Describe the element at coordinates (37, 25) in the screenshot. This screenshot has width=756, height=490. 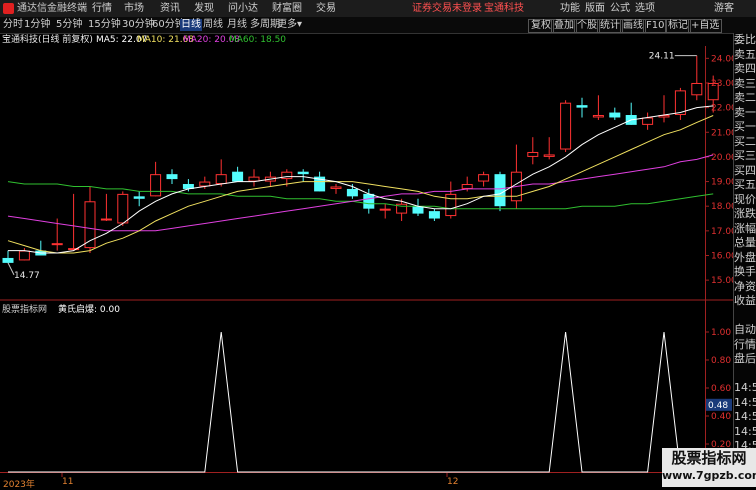
I see `period-1min: 1分钟` at that location.